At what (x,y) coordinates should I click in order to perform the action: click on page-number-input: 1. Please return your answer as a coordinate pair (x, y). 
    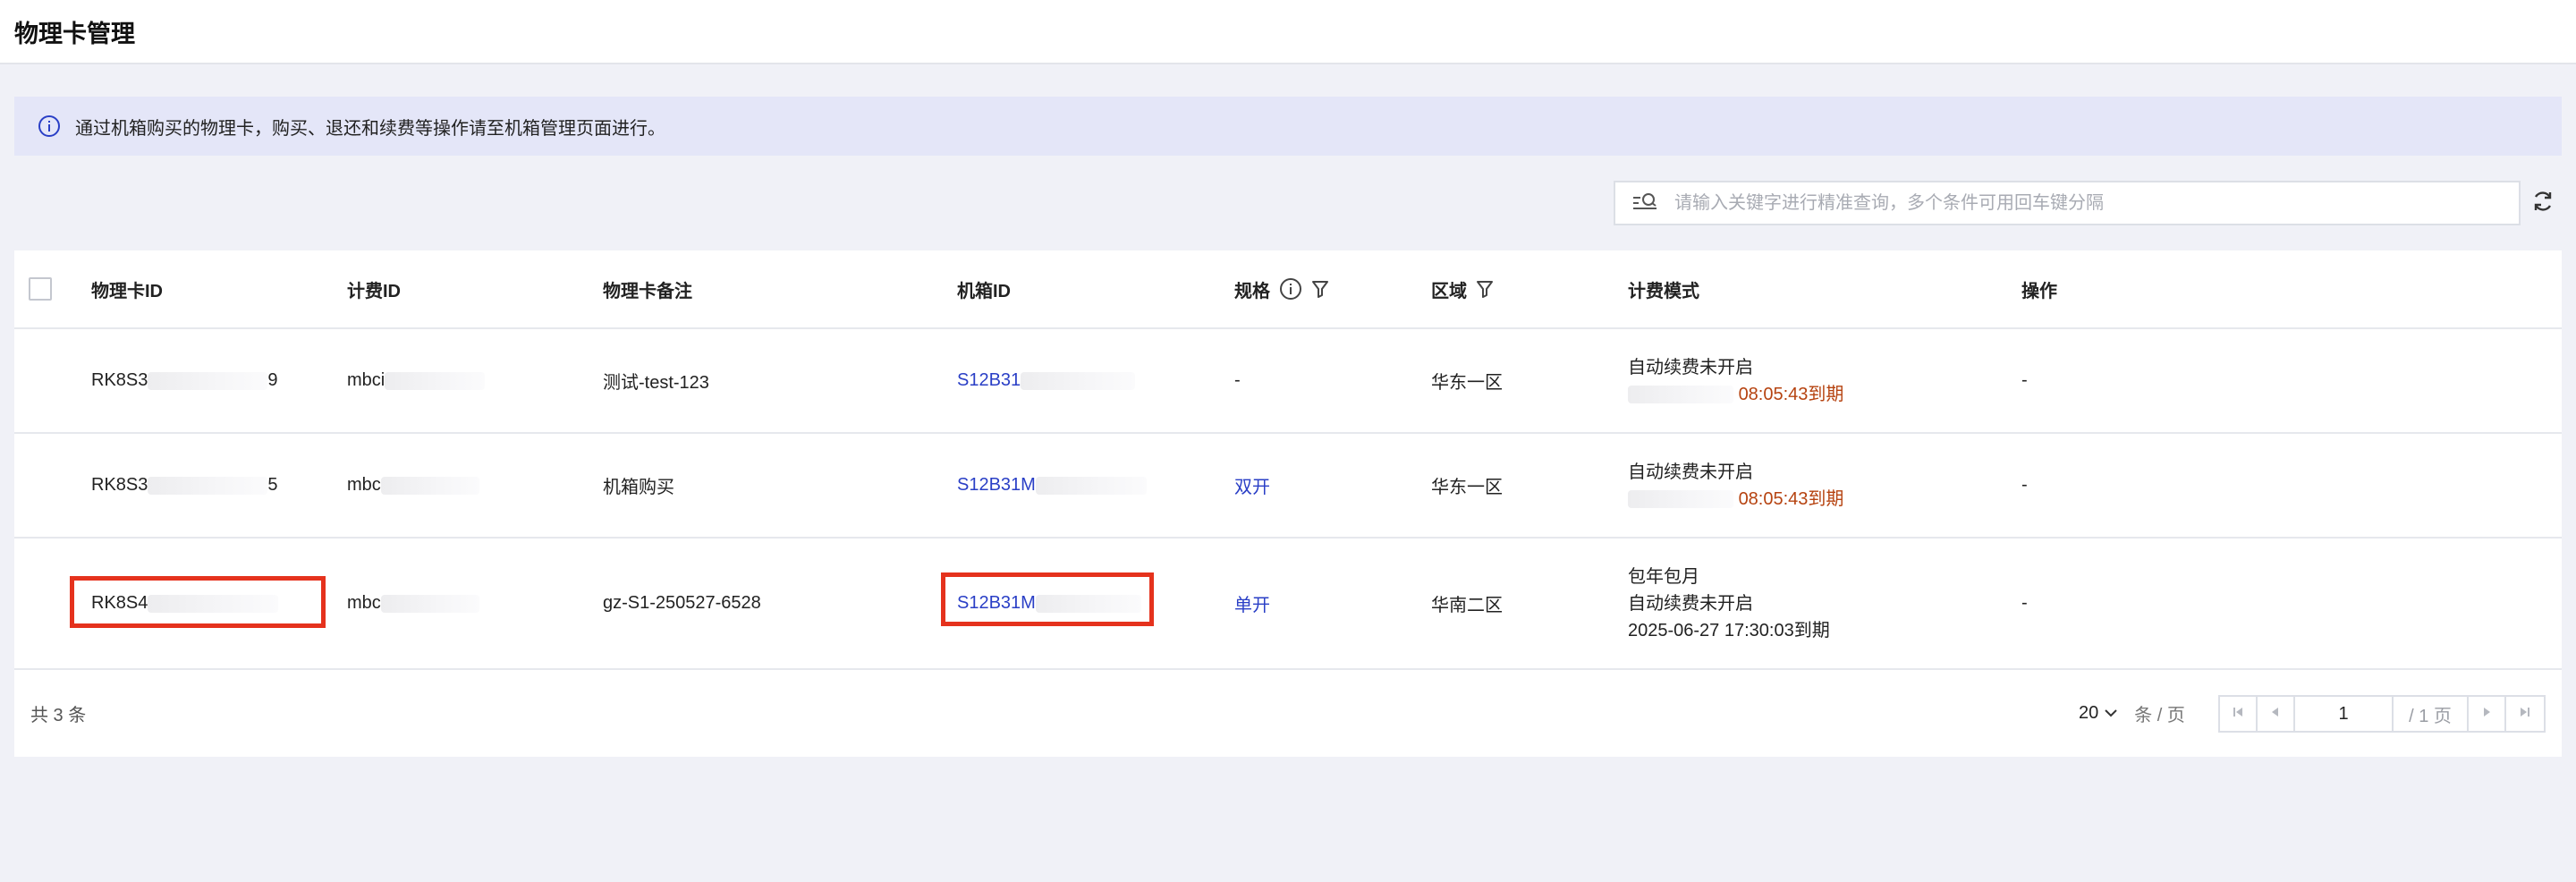
    Looking at the image, I should click on (2344, 714).